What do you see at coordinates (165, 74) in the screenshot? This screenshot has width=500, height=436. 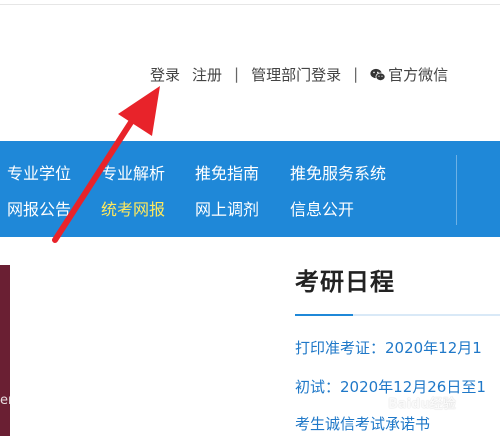 I see `login-link: 登录` at bounding box center [165, 74].